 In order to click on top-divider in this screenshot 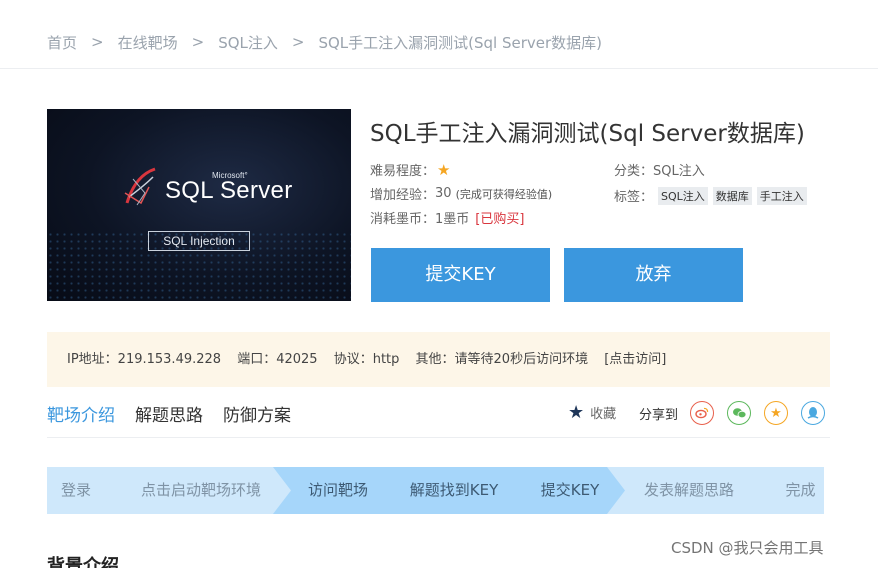, I will do `click(439, 68)`.